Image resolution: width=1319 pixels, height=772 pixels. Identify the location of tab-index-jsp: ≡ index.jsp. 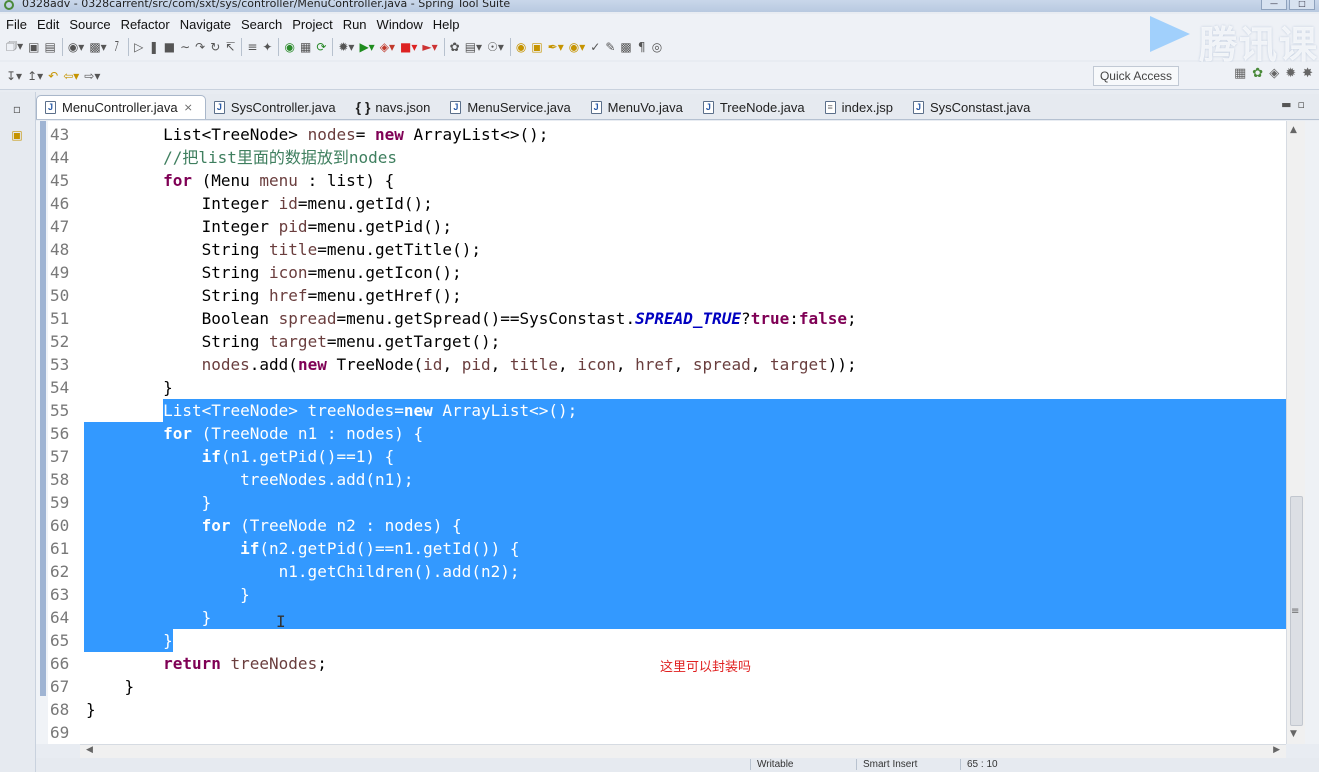
(861, 107).